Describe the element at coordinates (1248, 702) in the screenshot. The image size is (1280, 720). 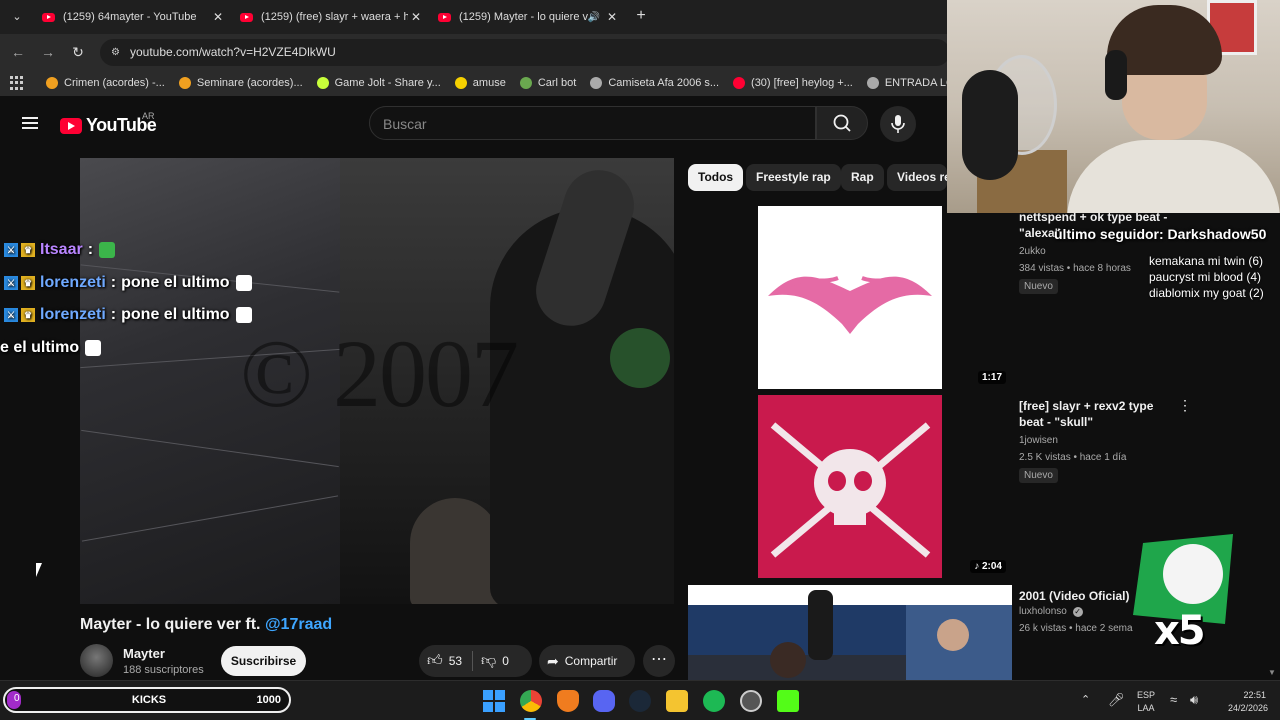
I see `system-clock: 22:51 24/2/2026` at that location.